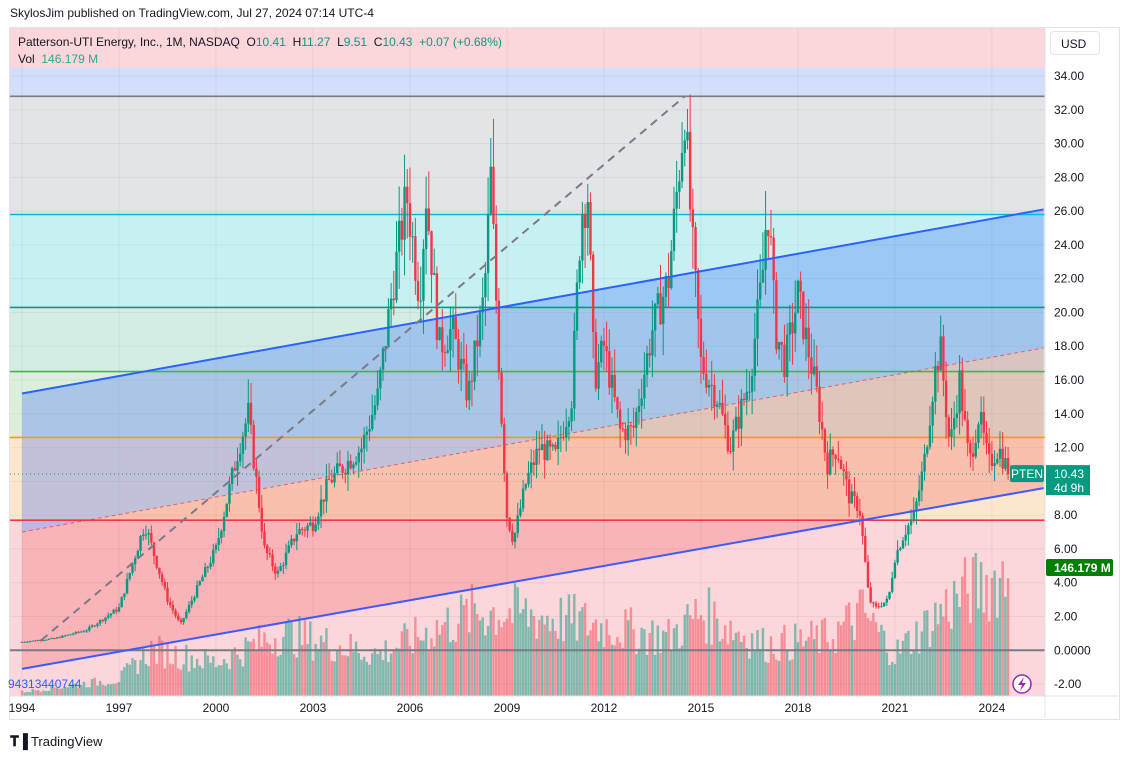  Describe the element at coordinates (410, 708) in the screenshot. I see `time-tick-label: 2006` at that location.